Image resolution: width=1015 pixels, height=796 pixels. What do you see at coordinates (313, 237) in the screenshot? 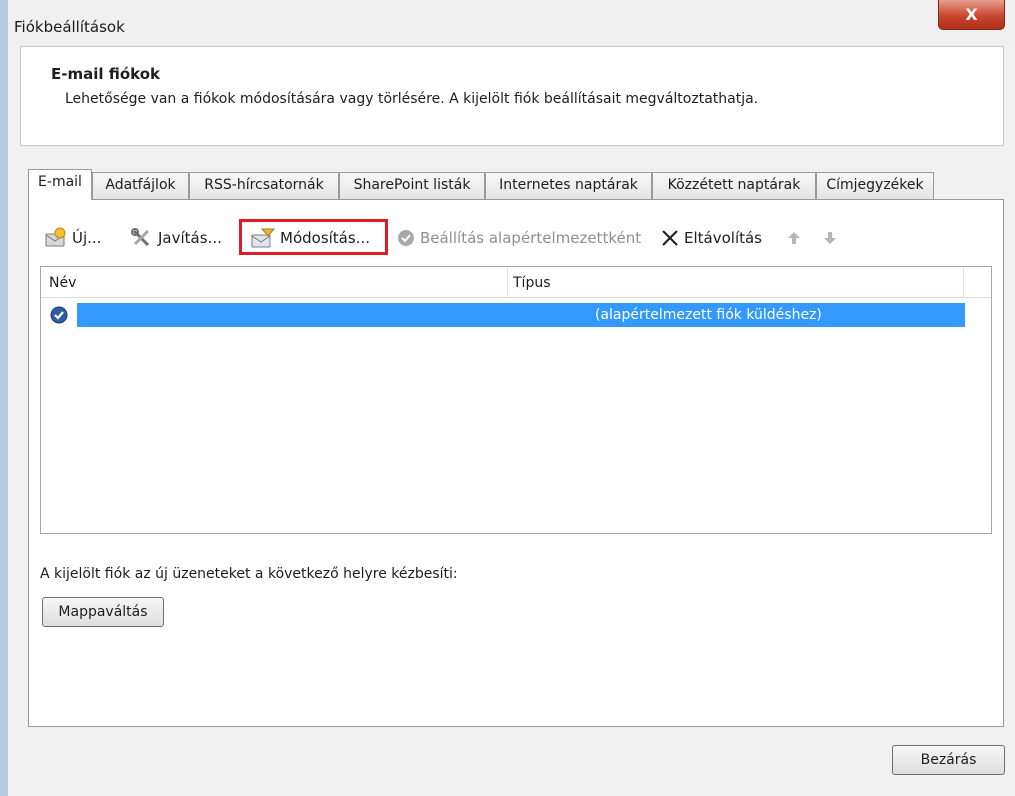
I see `highlight-box` at bounding box center [313, 237].